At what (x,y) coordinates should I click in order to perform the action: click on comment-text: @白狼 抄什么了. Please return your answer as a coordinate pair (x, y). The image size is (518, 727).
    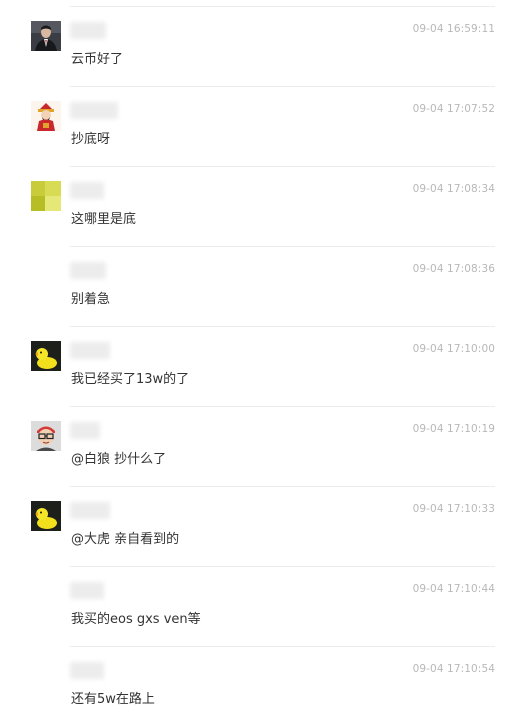
    Looking at the image, I should click on (119, 459).